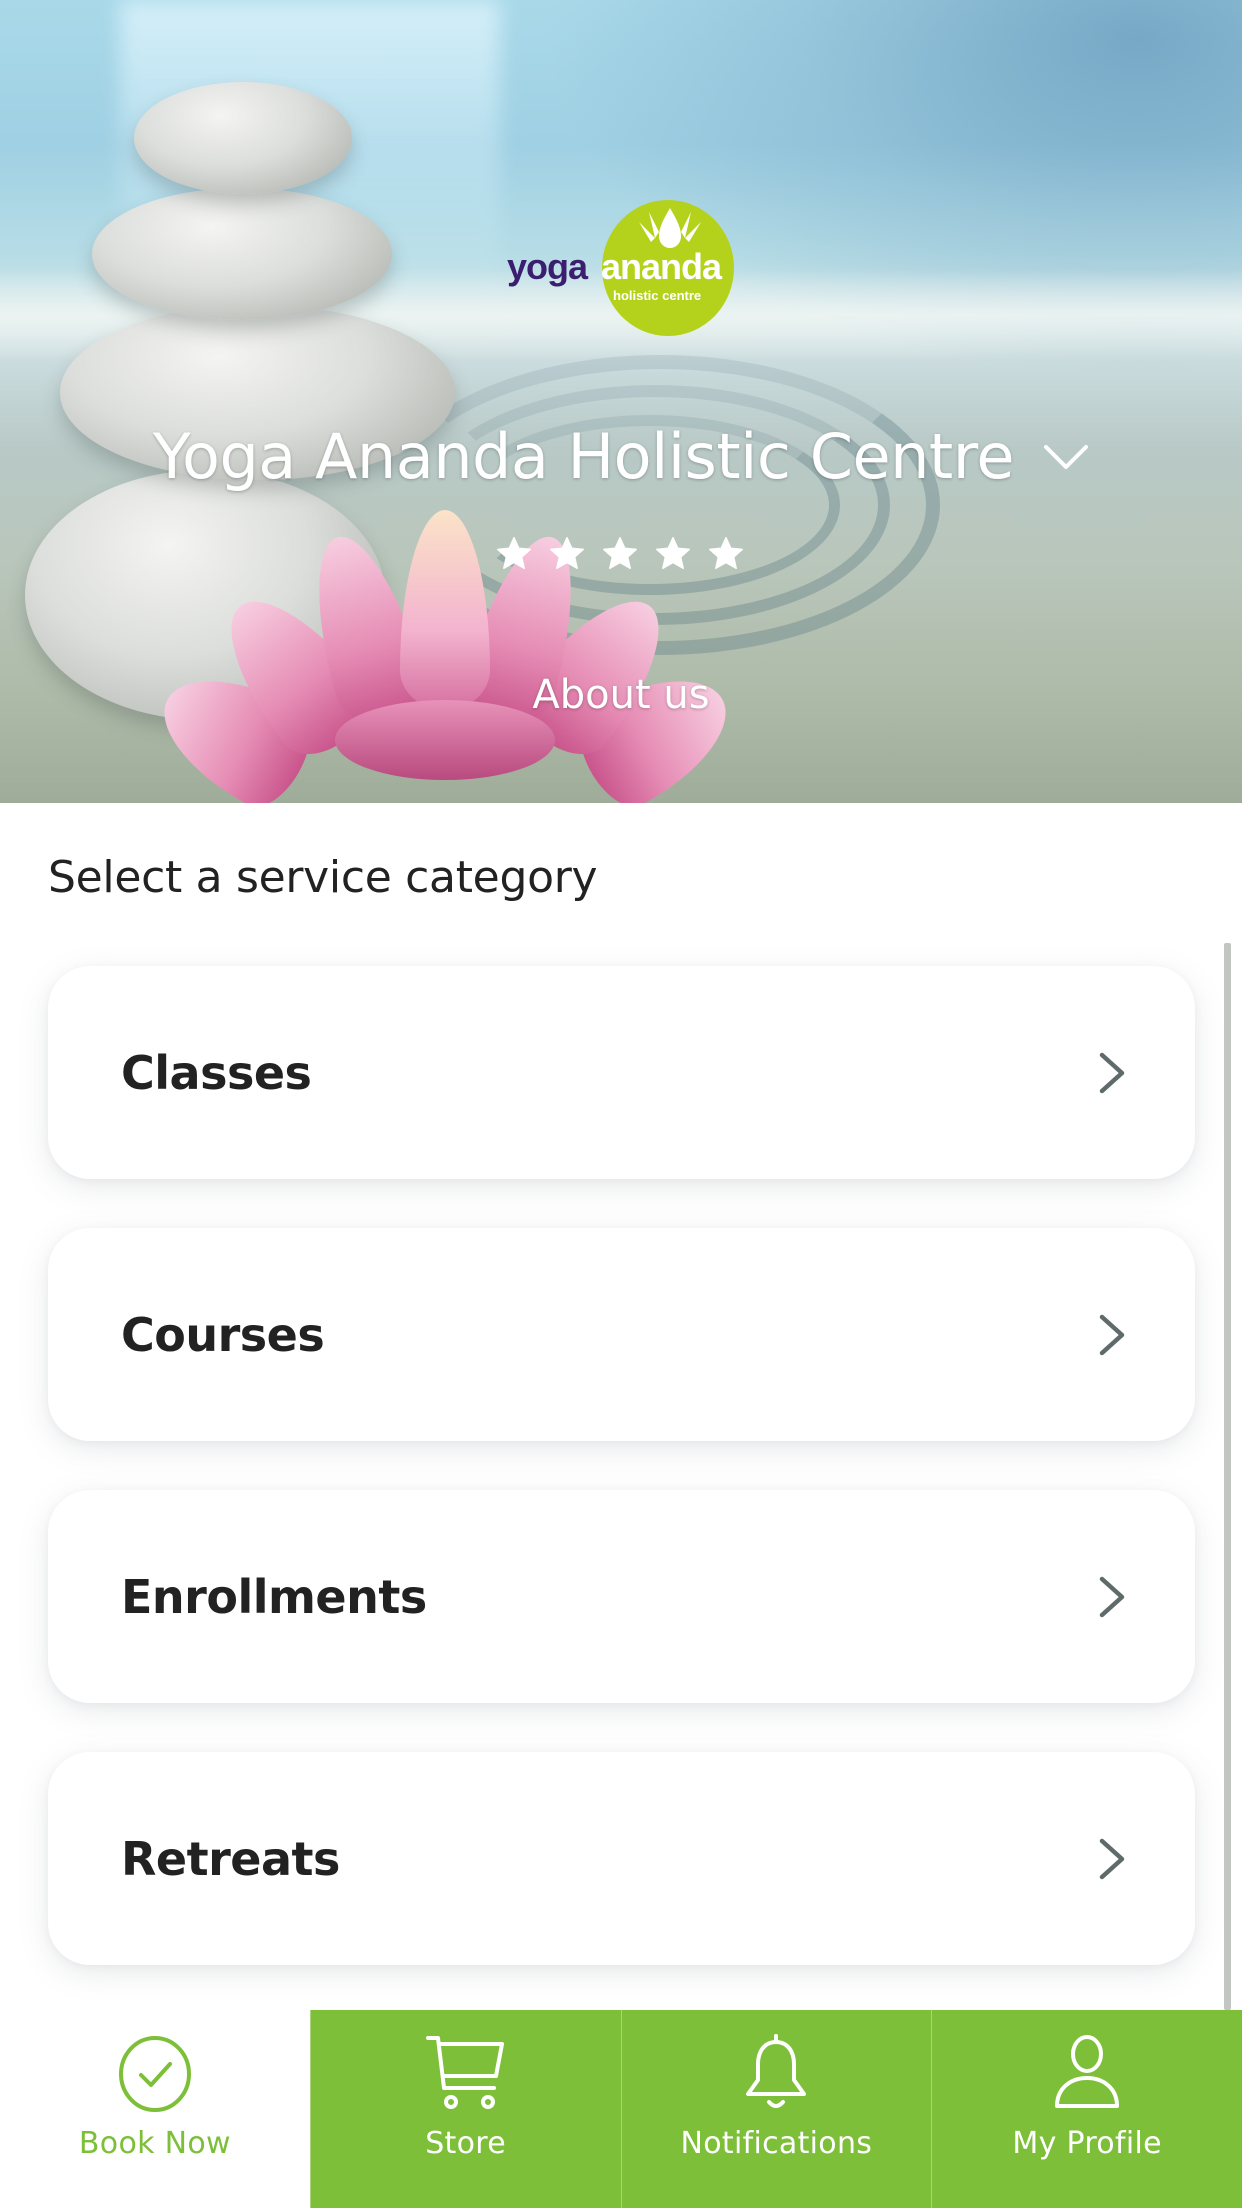  I want to click on category-card-enrollments: Enrollments, so click(621, 1596).